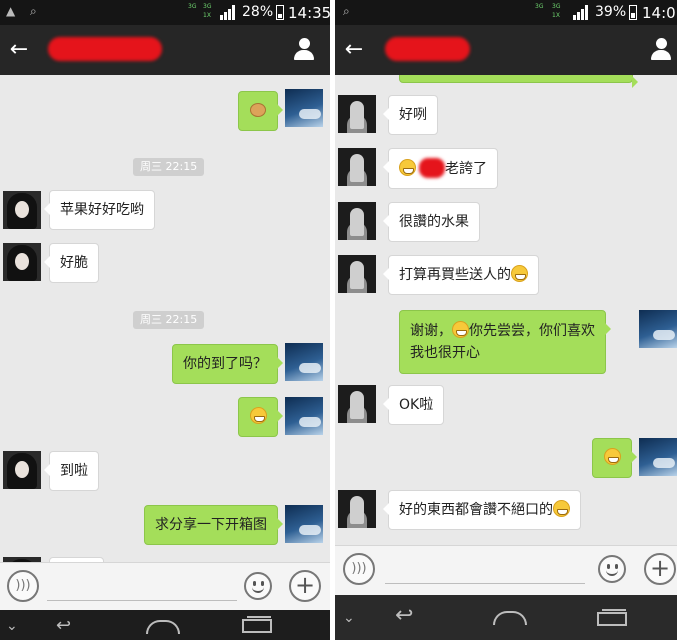 This screenshot has width=677, height=640. I want to click on cookie-emoji-icon, so click(258, 110).